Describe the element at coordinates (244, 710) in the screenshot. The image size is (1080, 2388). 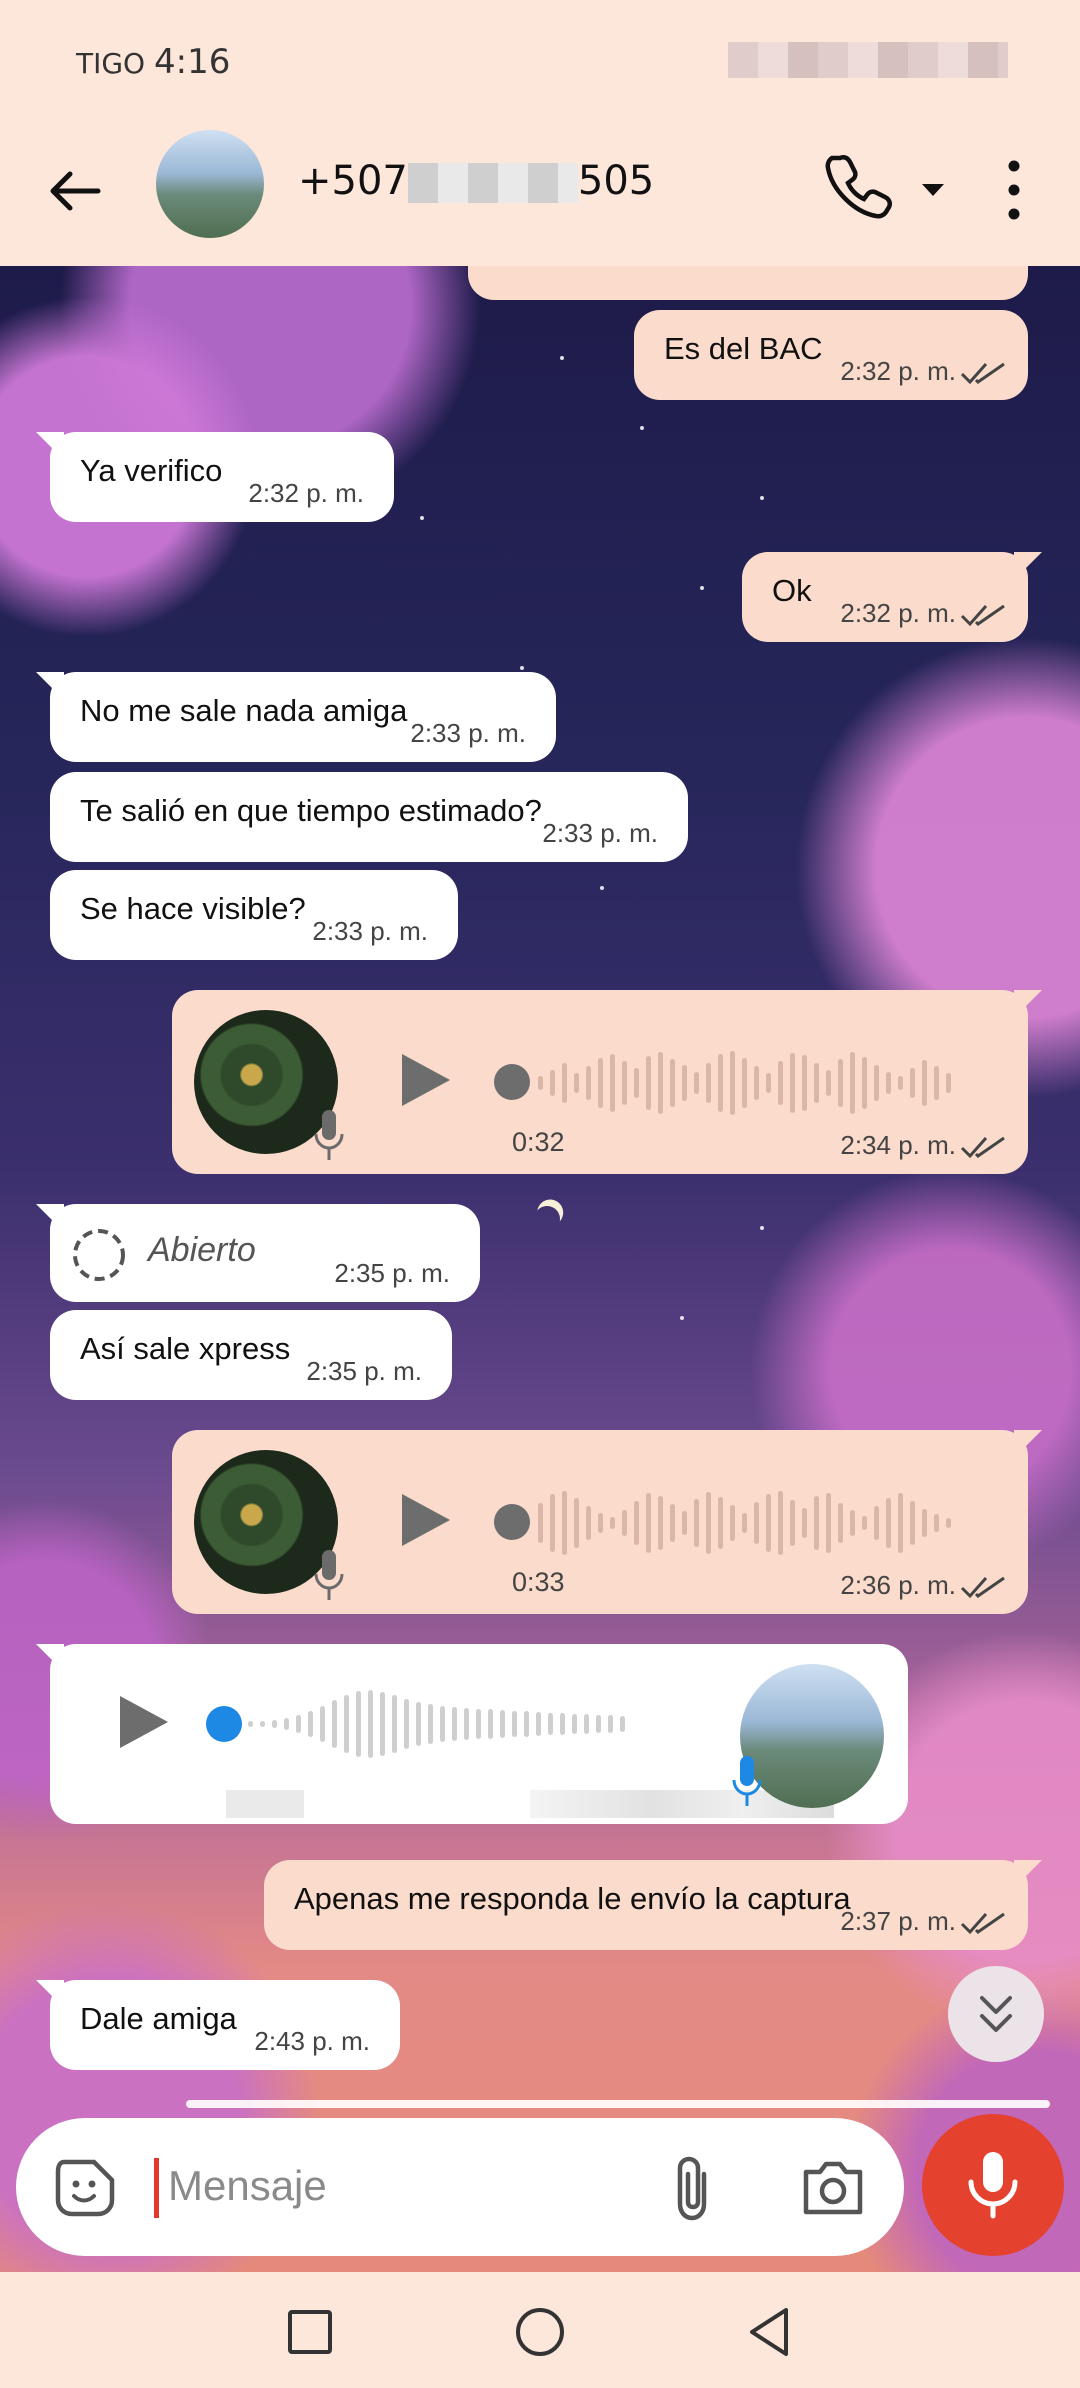
I see `message-text: No me sale nada amiga` at that location.